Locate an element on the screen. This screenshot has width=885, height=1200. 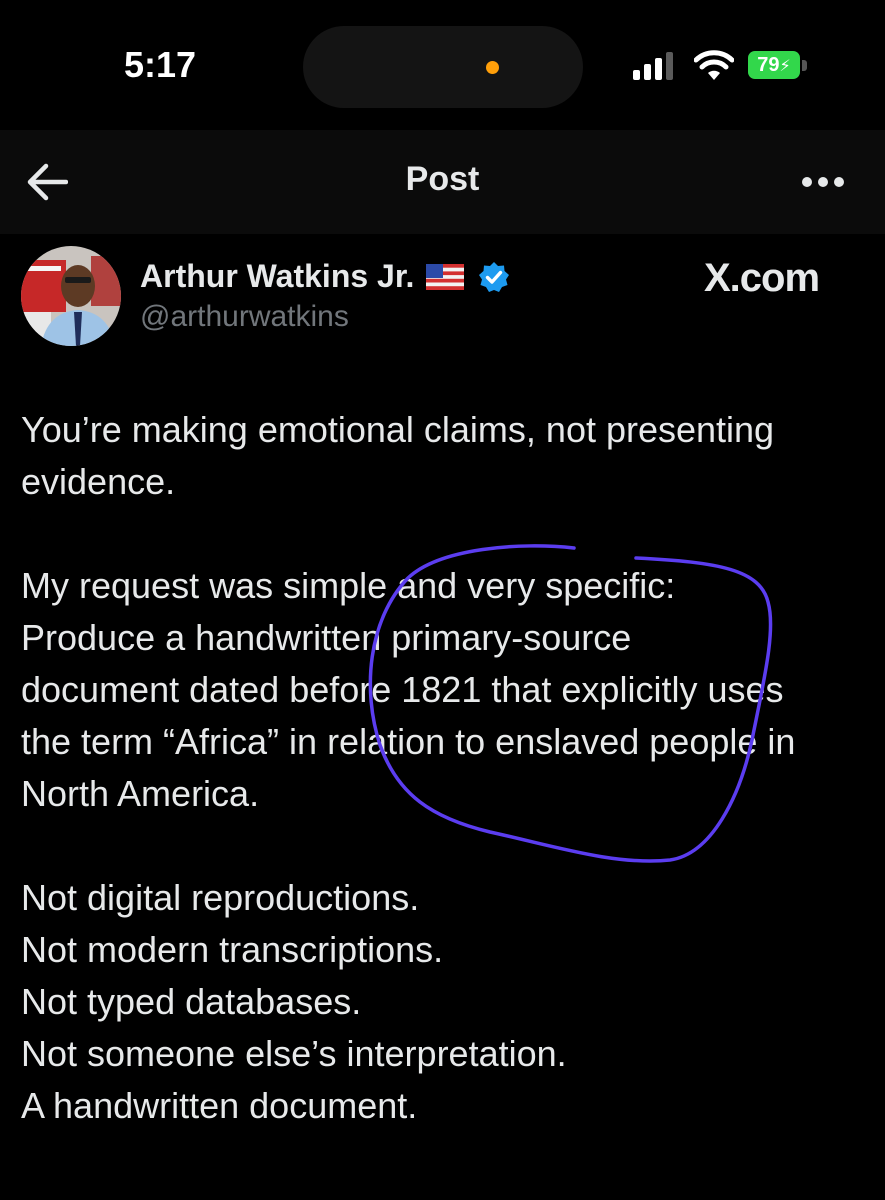
battery-level: 79 is located at coordinates (768, 65).